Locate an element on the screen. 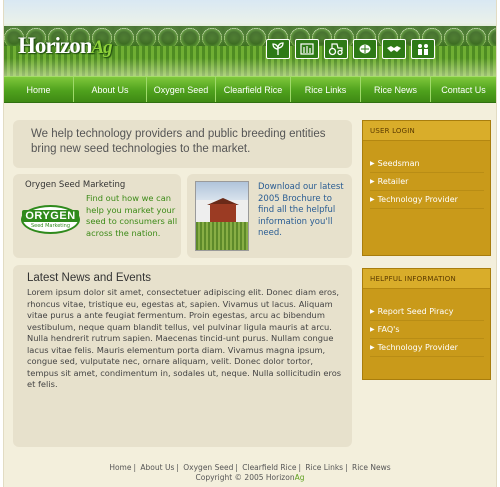 This screenshot has width=500, height=487. grain-icon is located at coordinates (365, 49).